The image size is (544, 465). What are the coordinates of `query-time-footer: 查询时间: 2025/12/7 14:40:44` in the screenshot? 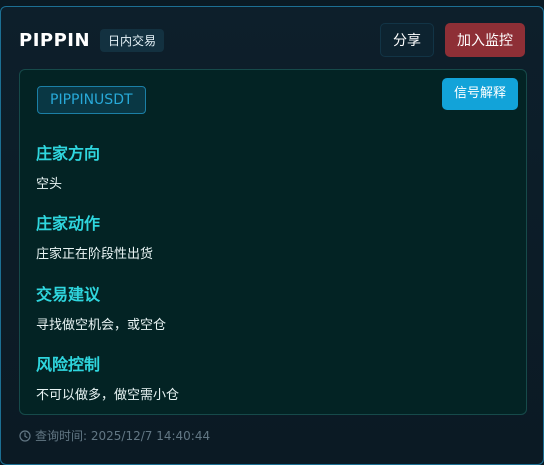 It's located at (114, 435).